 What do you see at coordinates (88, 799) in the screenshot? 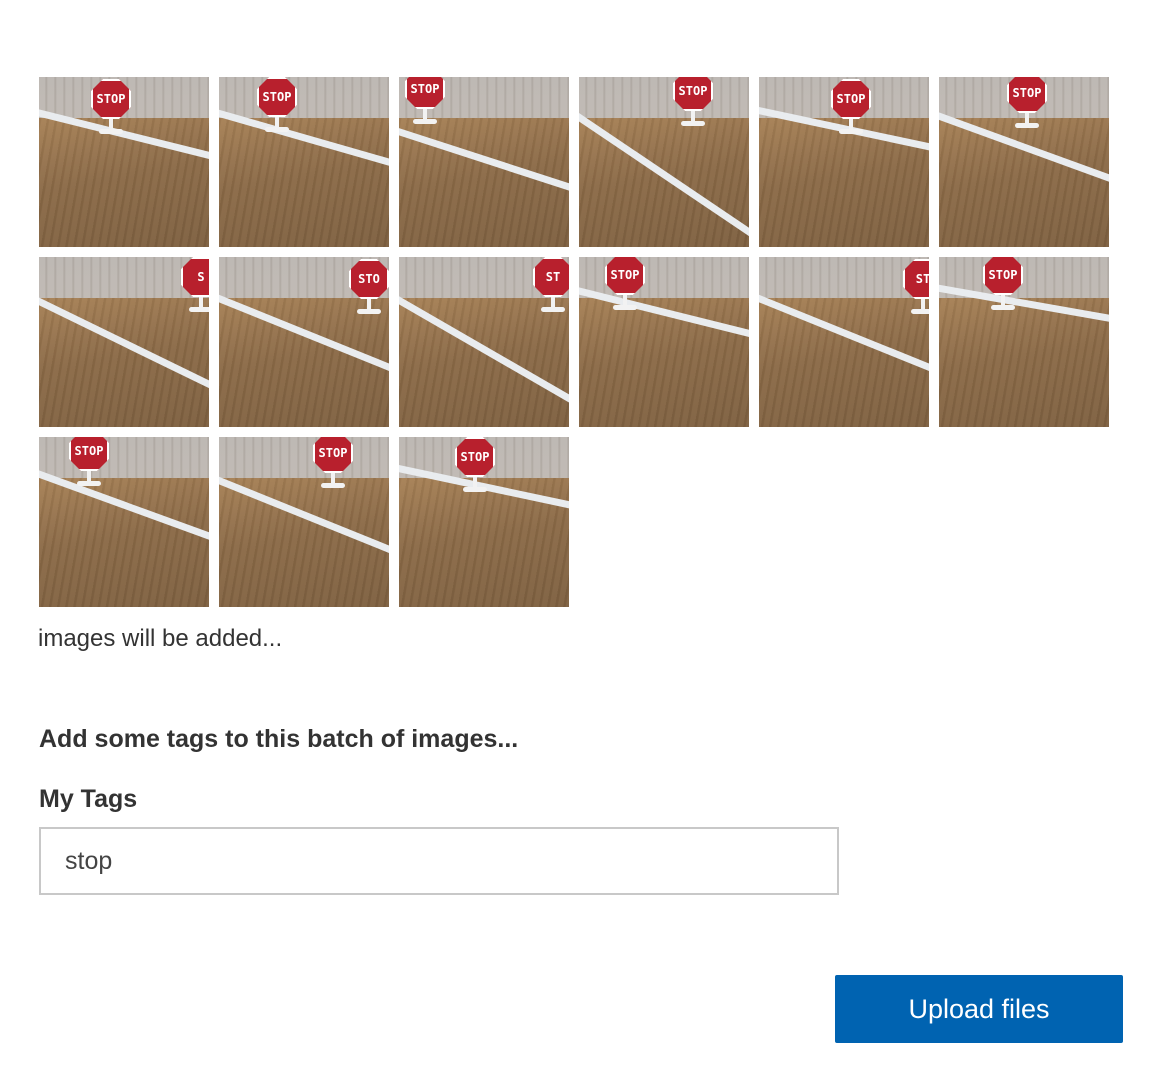
I see `tags-label: My Tags` at bounding box center [88, 799].